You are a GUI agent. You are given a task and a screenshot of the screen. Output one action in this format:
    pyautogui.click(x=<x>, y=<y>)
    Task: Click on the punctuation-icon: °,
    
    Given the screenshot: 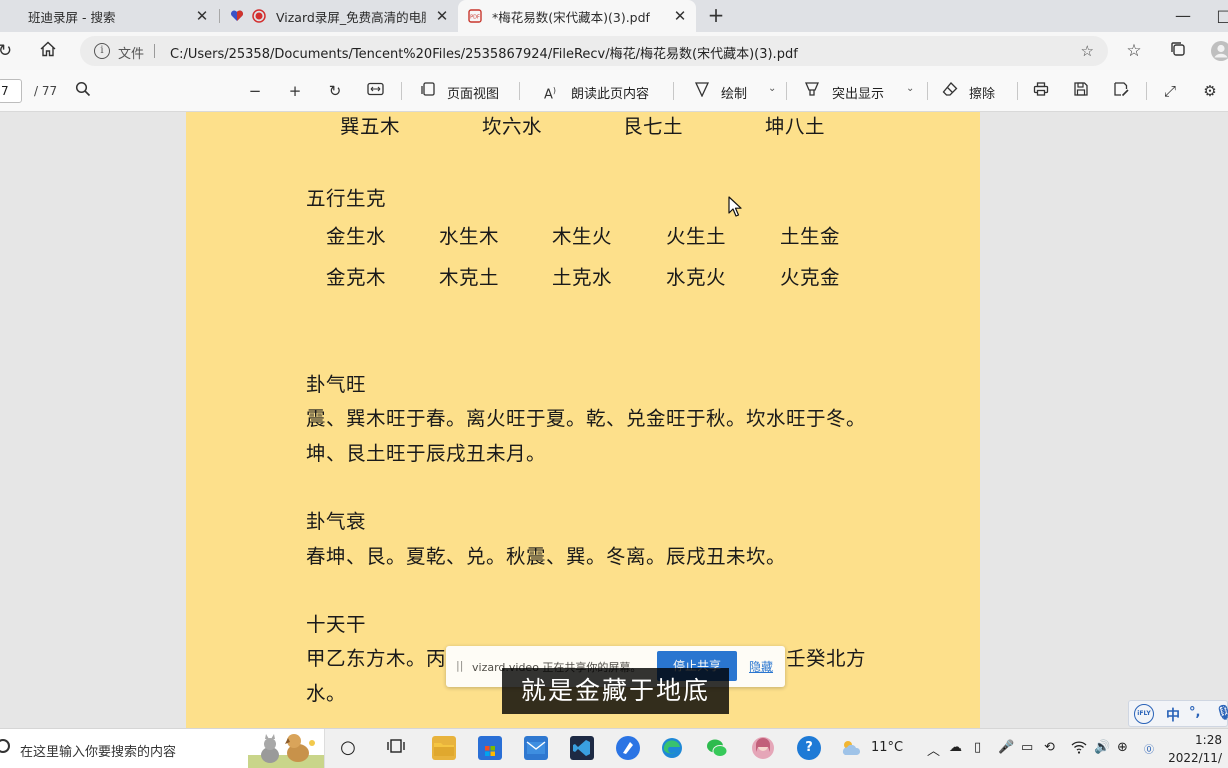 What is the action you would take?
    pyautogui.click(x=1194, y=712)
    